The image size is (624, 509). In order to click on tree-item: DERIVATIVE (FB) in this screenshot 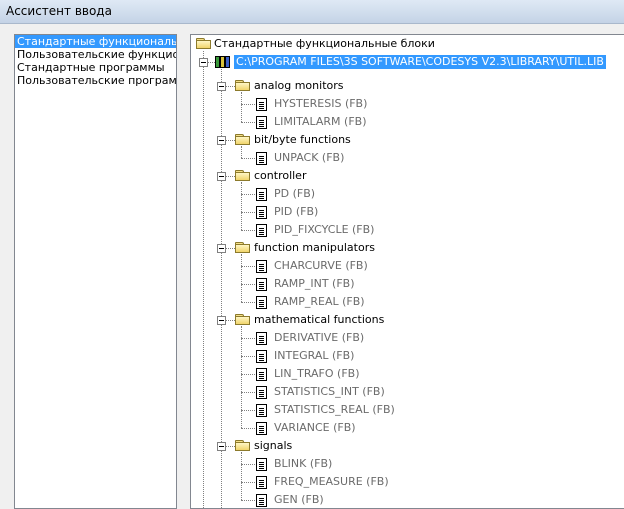, I will do `click(319, 338)`.